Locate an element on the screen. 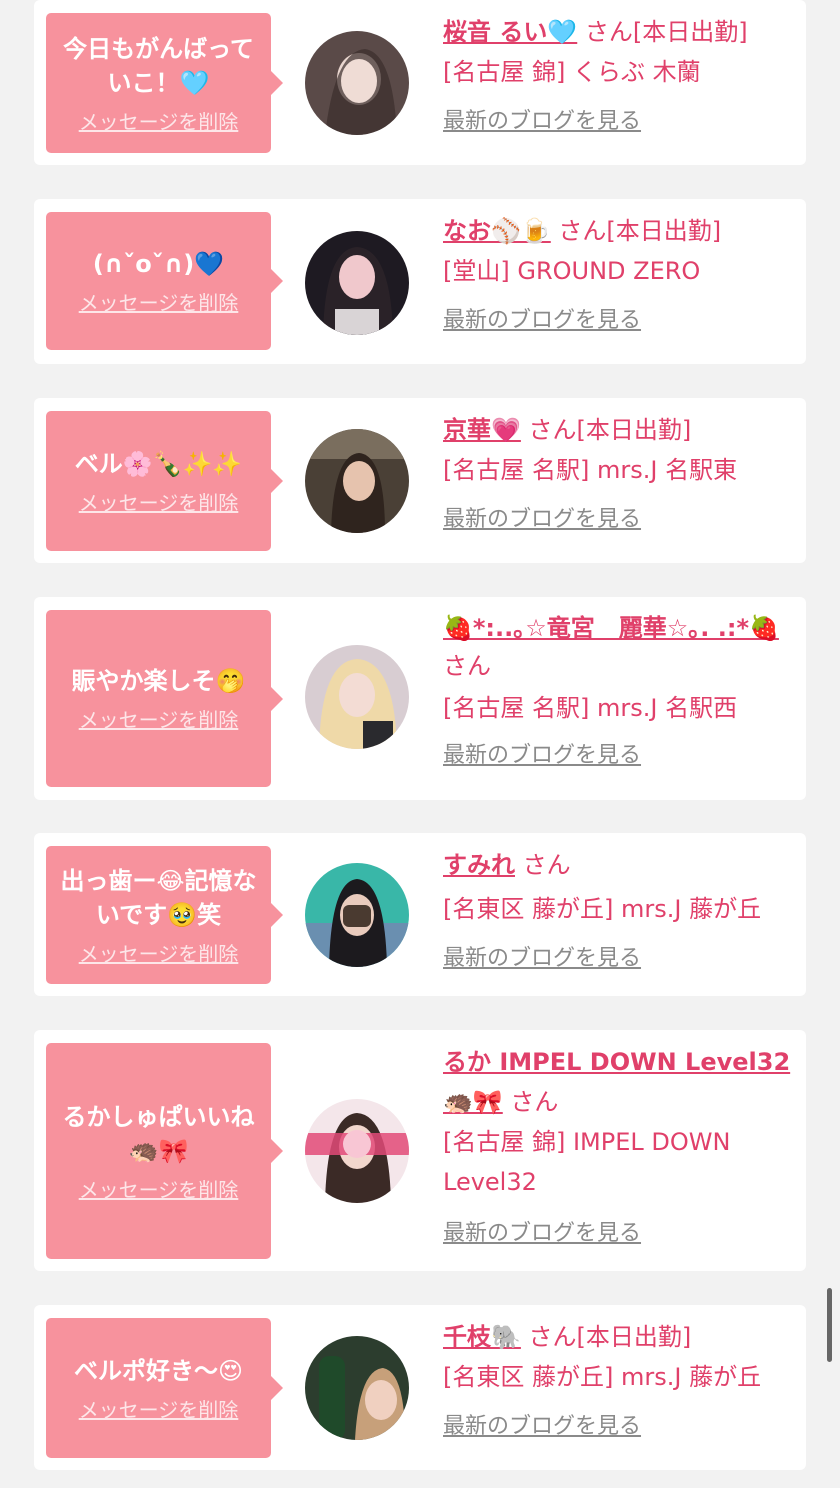 This screenshot has width=840, height=1488. cast-name-link: なお⚾🍺 is located at coordinates (497, 231).